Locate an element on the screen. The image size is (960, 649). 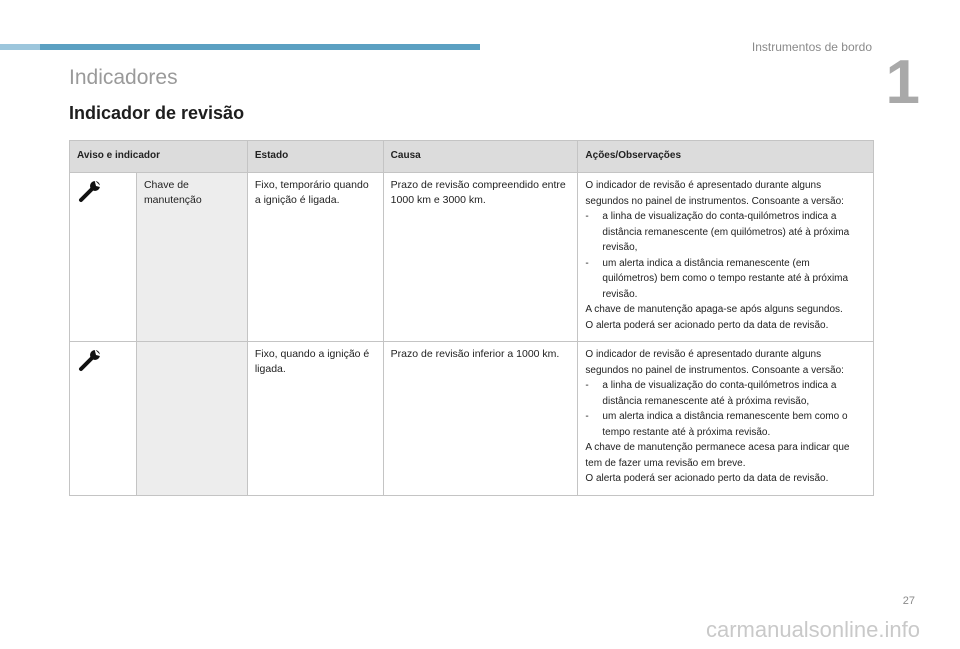
column-header-aviso: Aviso e indicador is located at coordinates (158, 156).